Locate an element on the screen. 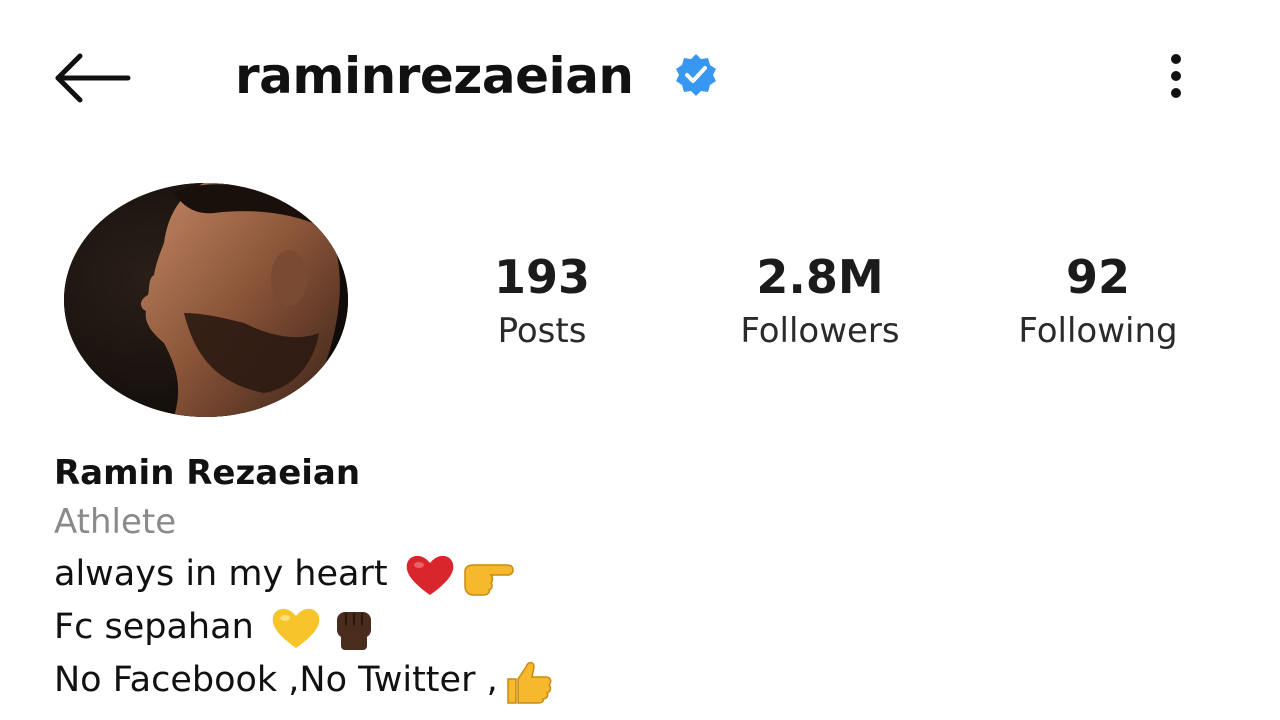 The width and height of the screenshot is (1280, 720). posts-stat: 193 Posts is located at coordinates (542, 302).